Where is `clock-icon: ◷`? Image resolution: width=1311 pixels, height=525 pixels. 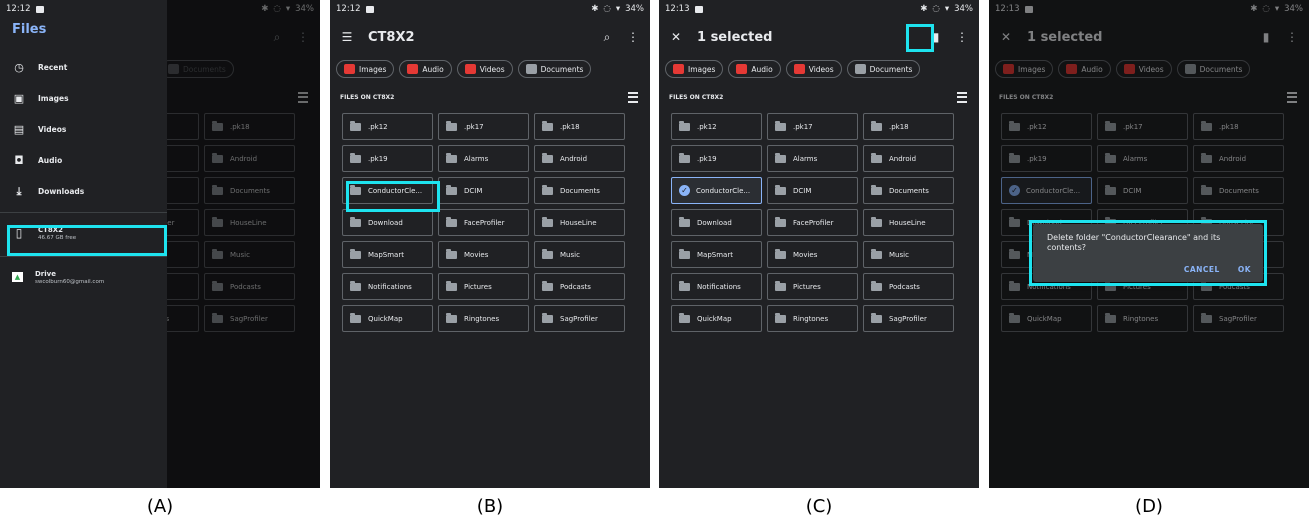 clock-icon: ◷ is located at coordinates (19, 67).